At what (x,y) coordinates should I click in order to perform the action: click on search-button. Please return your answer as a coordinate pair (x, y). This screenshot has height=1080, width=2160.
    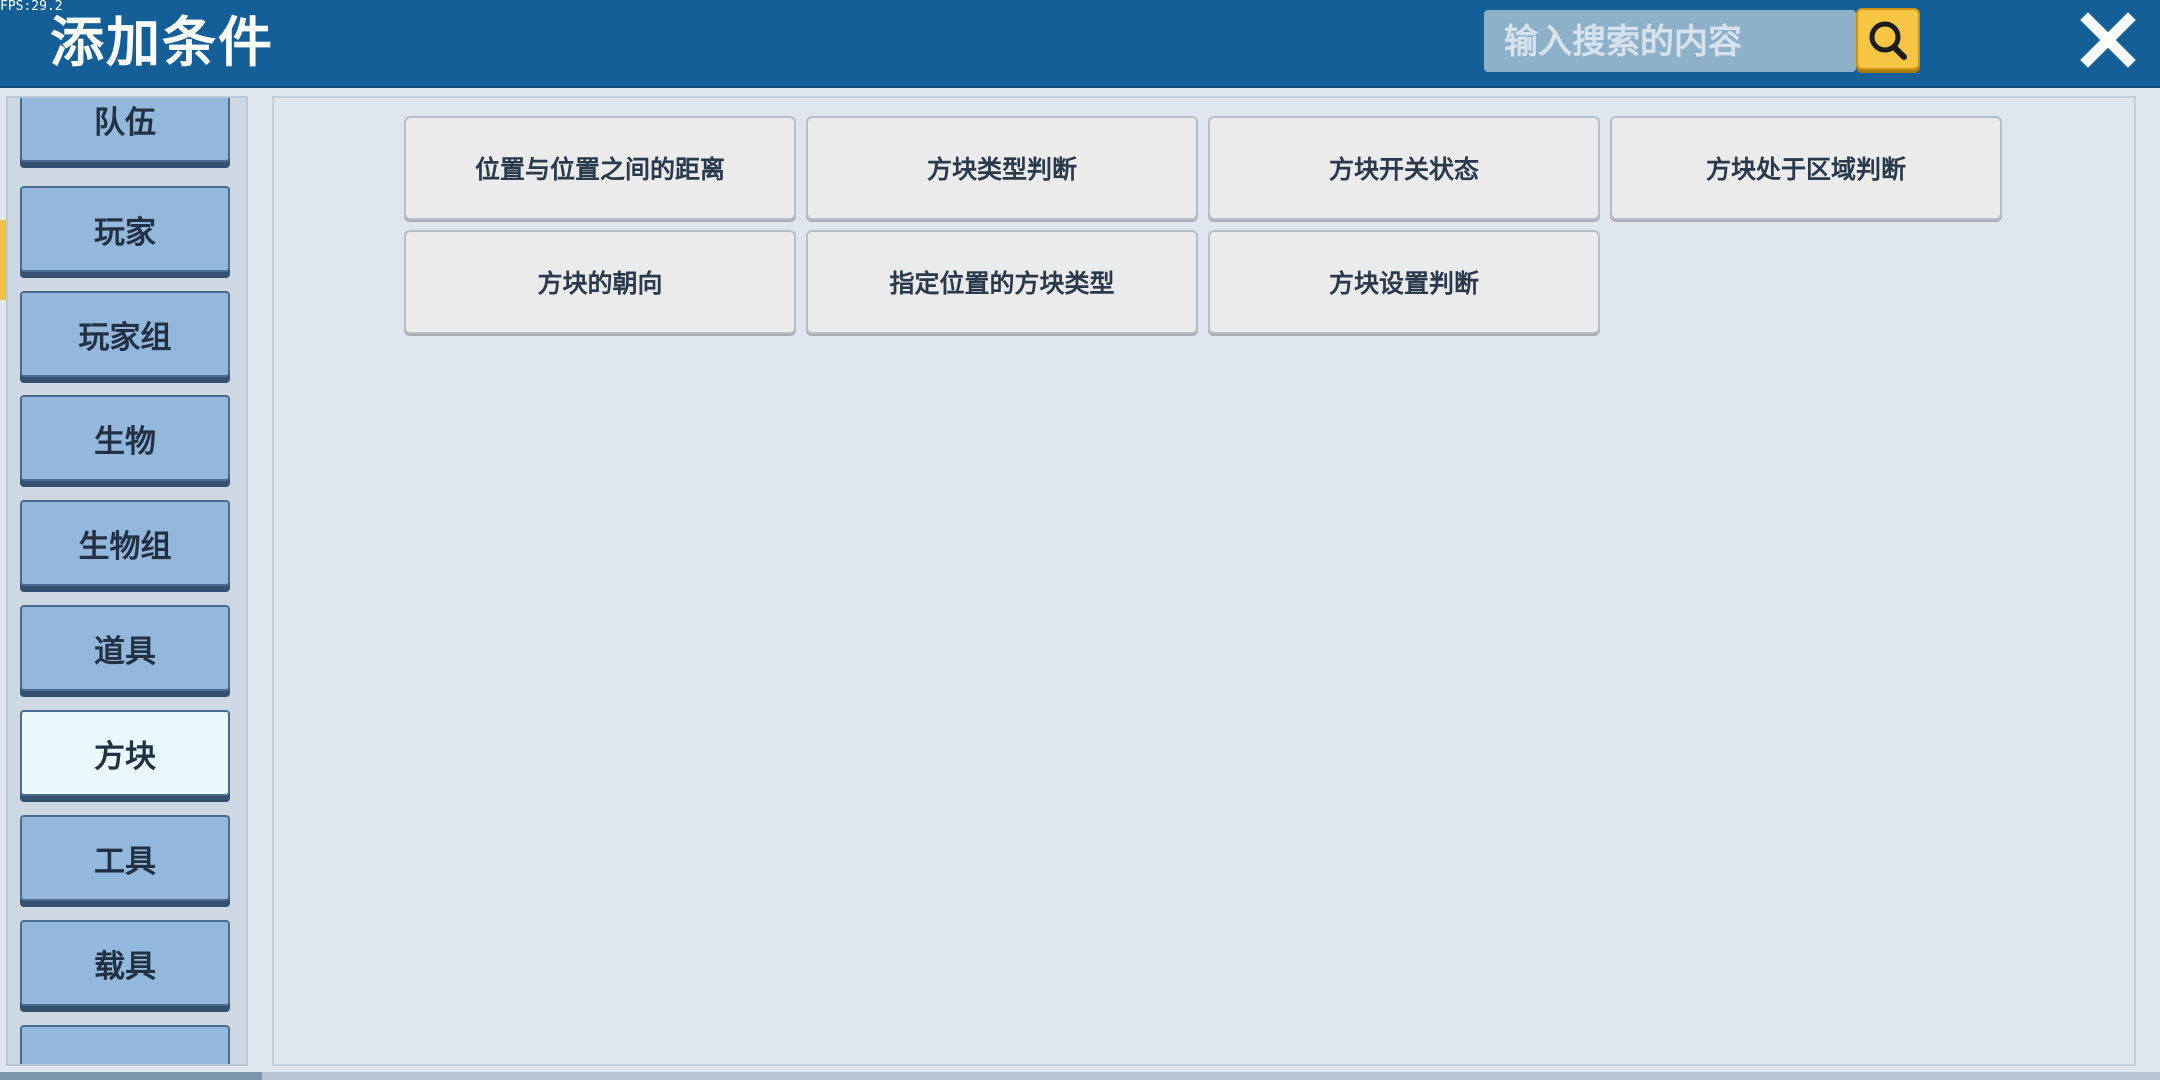
    Looking at the image, I should click on (1888, 39).